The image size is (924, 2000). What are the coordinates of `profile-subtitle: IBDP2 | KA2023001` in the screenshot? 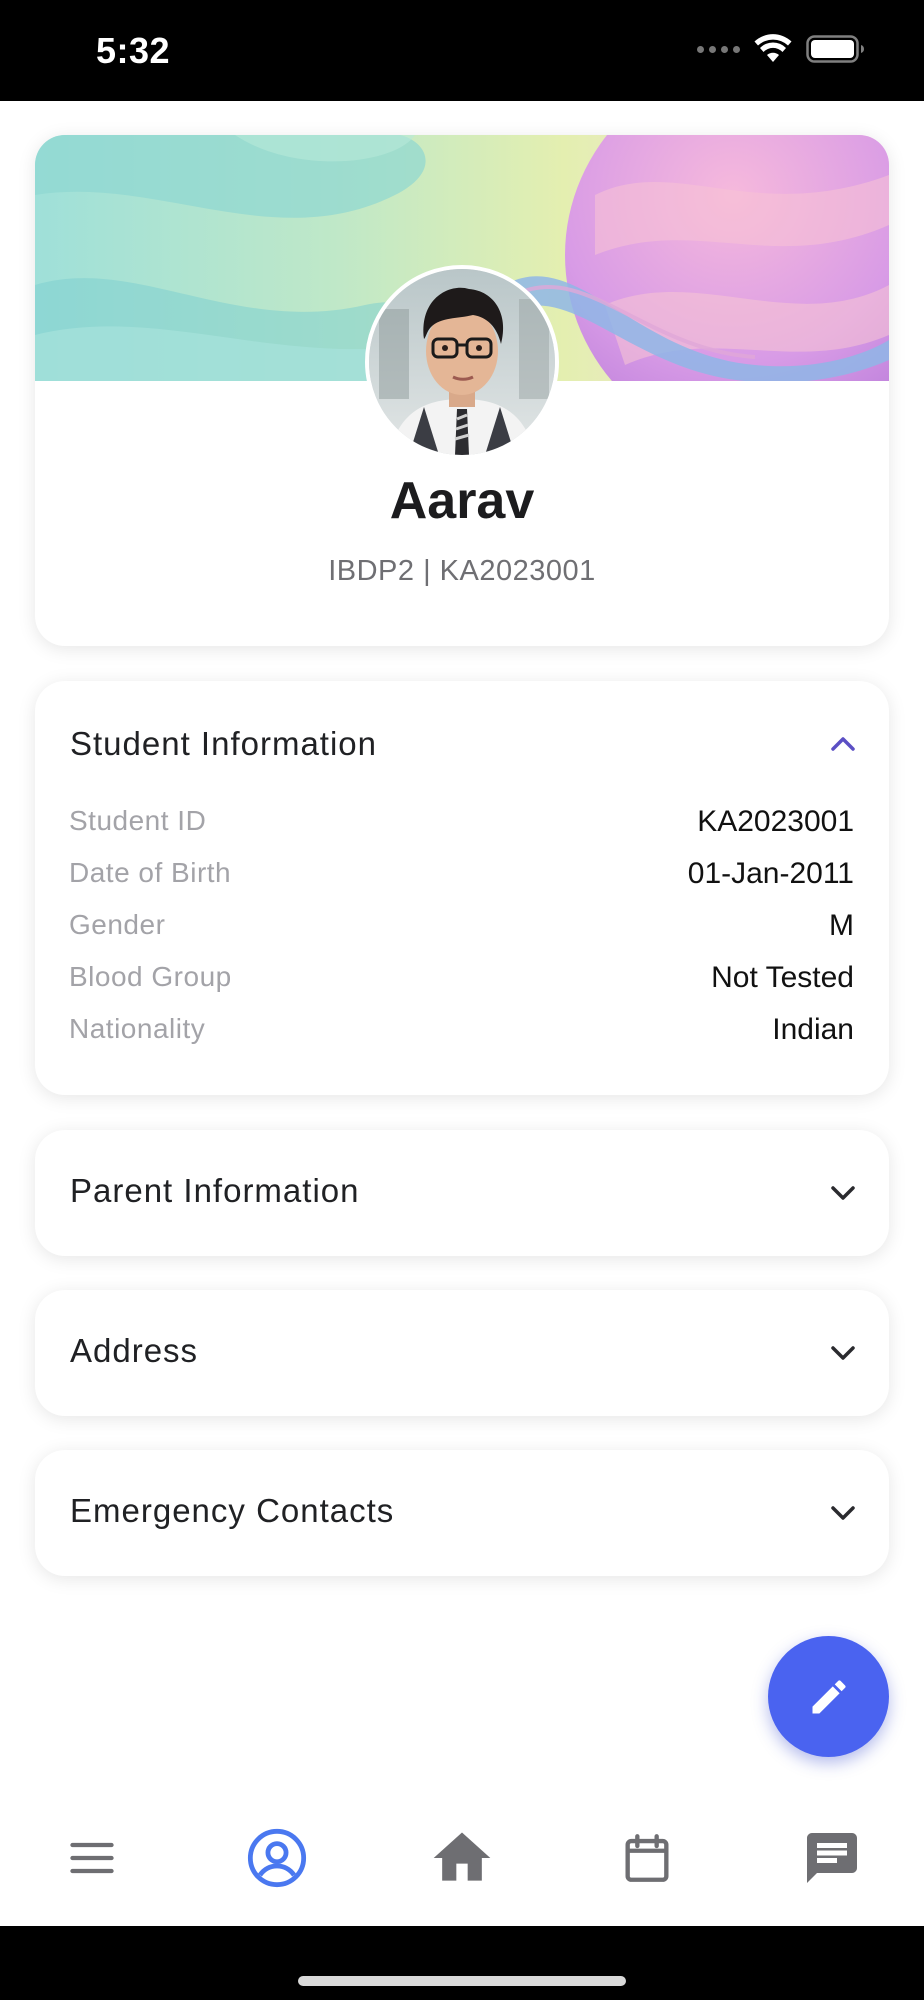 It's located at (462, 571).